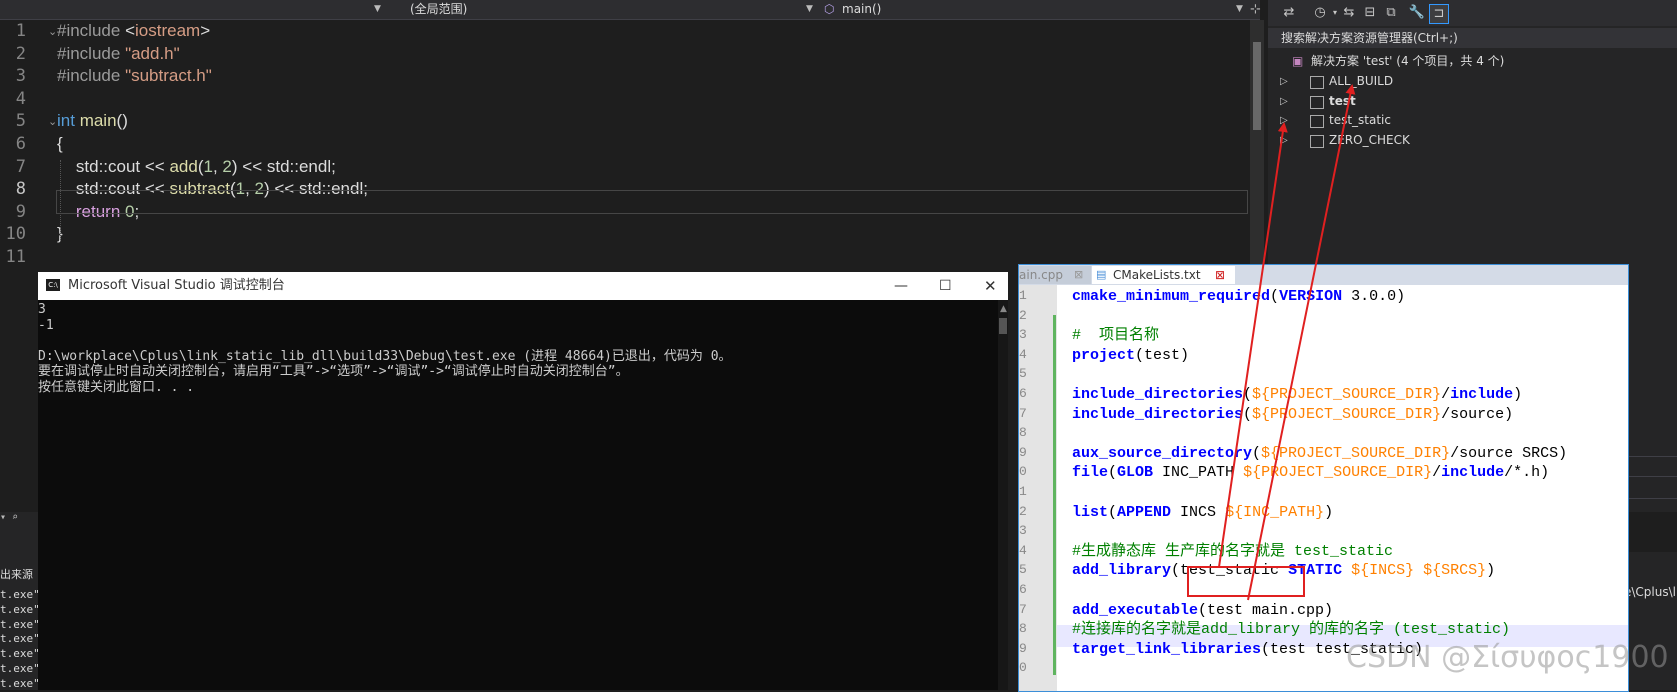 This screenshot has width=1677, height=692. What do you see at coordinates (1301, 342) in the screenshot?
I see `arrow-to-test` at bounding box center [1301, 342].